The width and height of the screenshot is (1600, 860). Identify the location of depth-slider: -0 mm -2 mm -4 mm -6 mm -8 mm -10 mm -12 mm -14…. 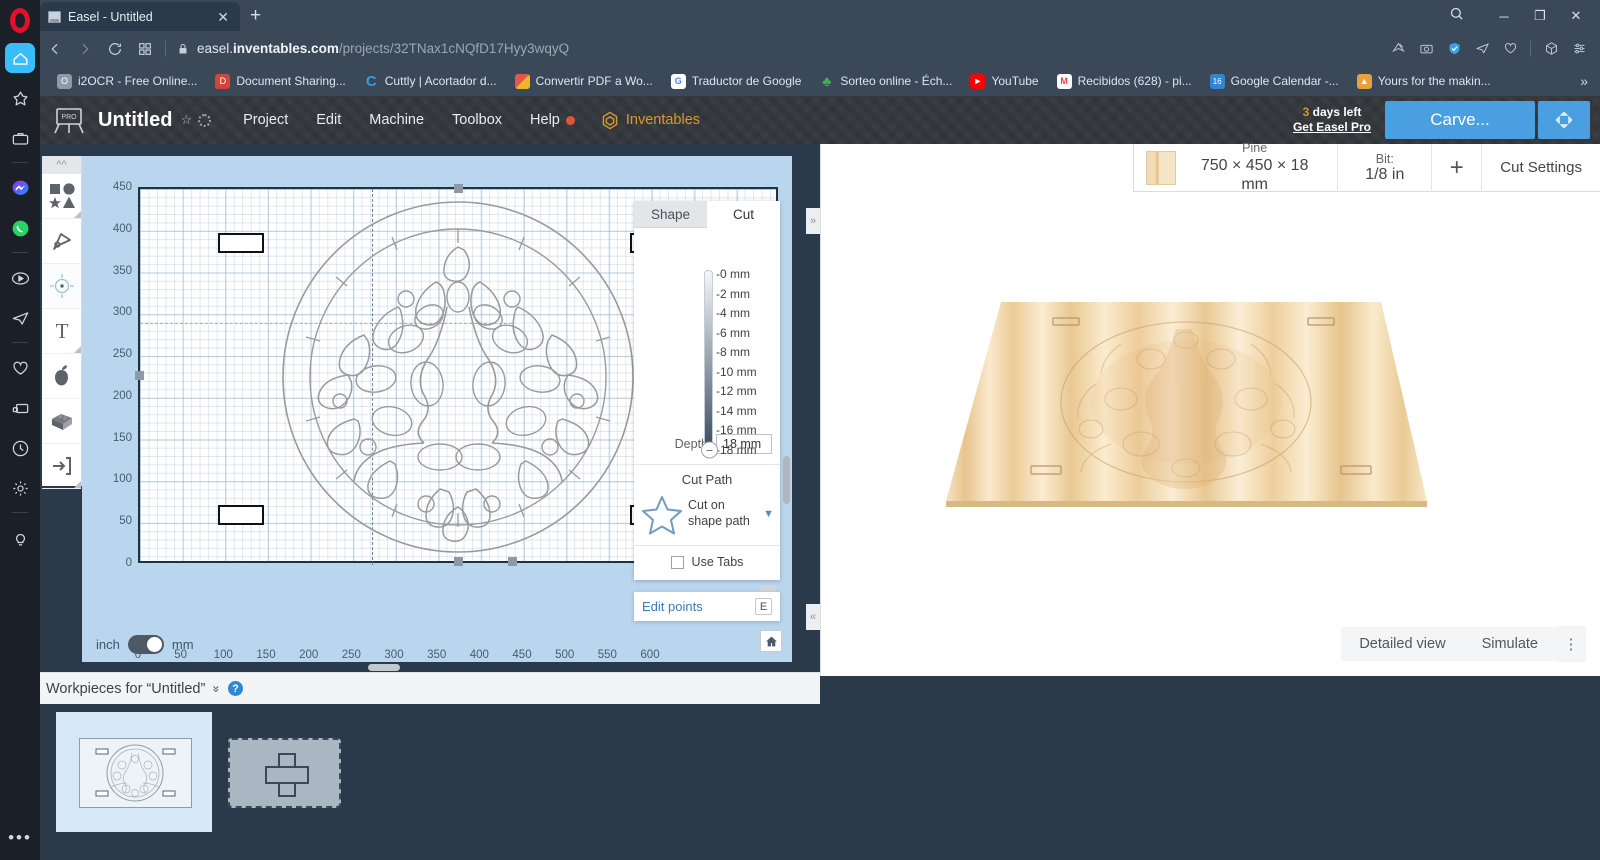
(707, 343).